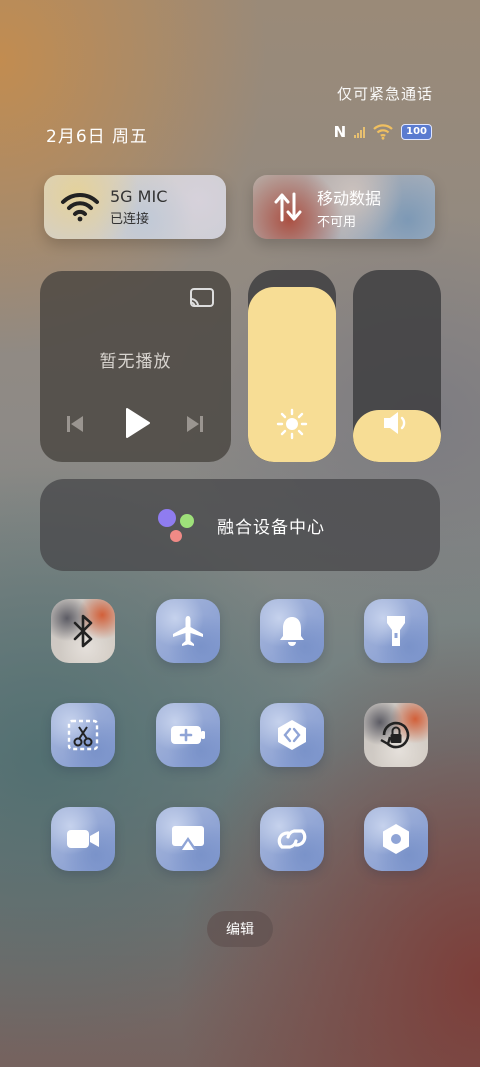 This screenshot has width=480, height=1067. I want to click on battery-saver-toggle, so click(188, 735).